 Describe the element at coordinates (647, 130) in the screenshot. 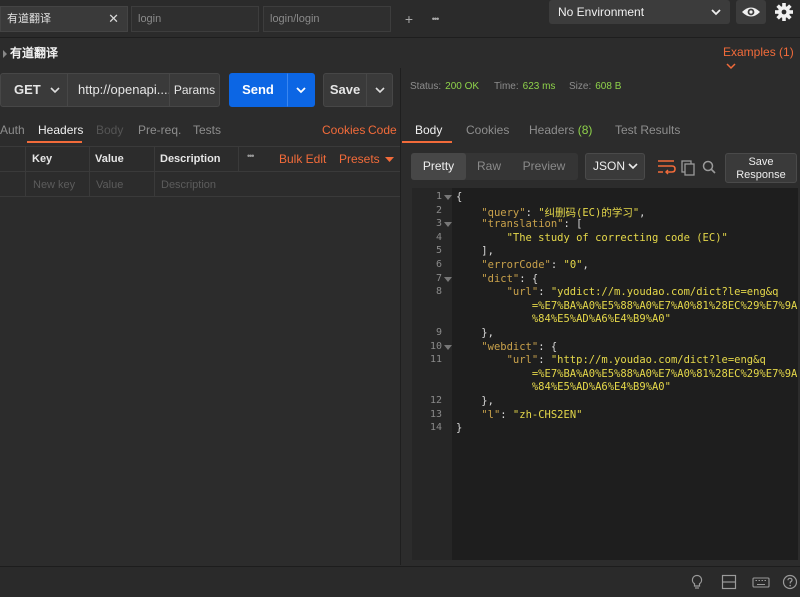

I see `tab-test-results: Test Results` at that location.